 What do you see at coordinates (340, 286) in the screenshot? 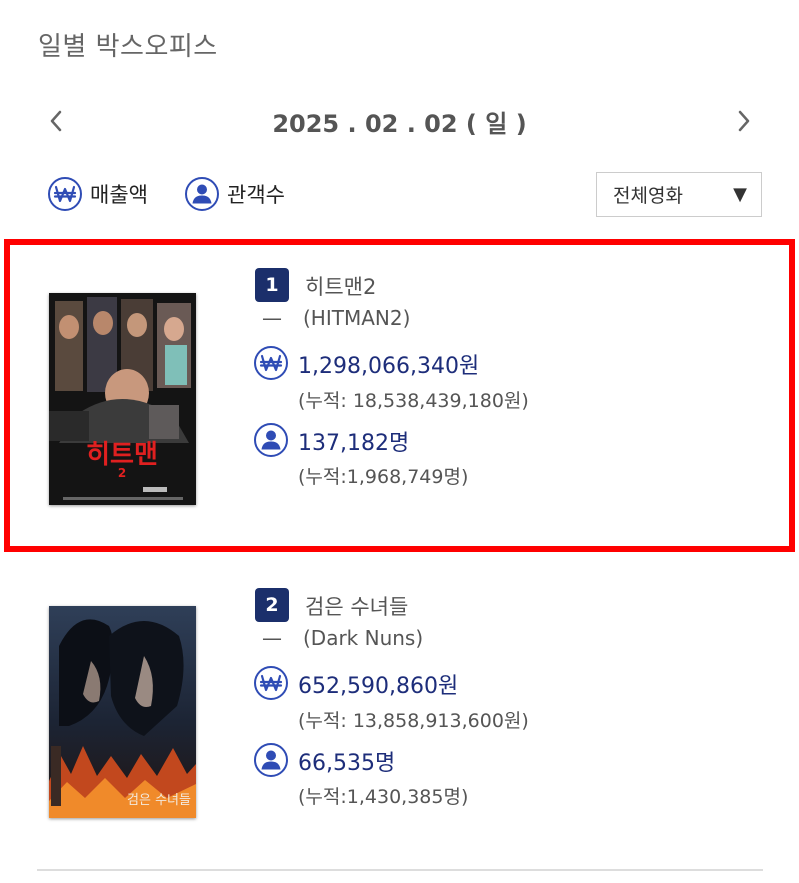
I see `movie-title: 히트맨2` at bounding box center [340, 286].